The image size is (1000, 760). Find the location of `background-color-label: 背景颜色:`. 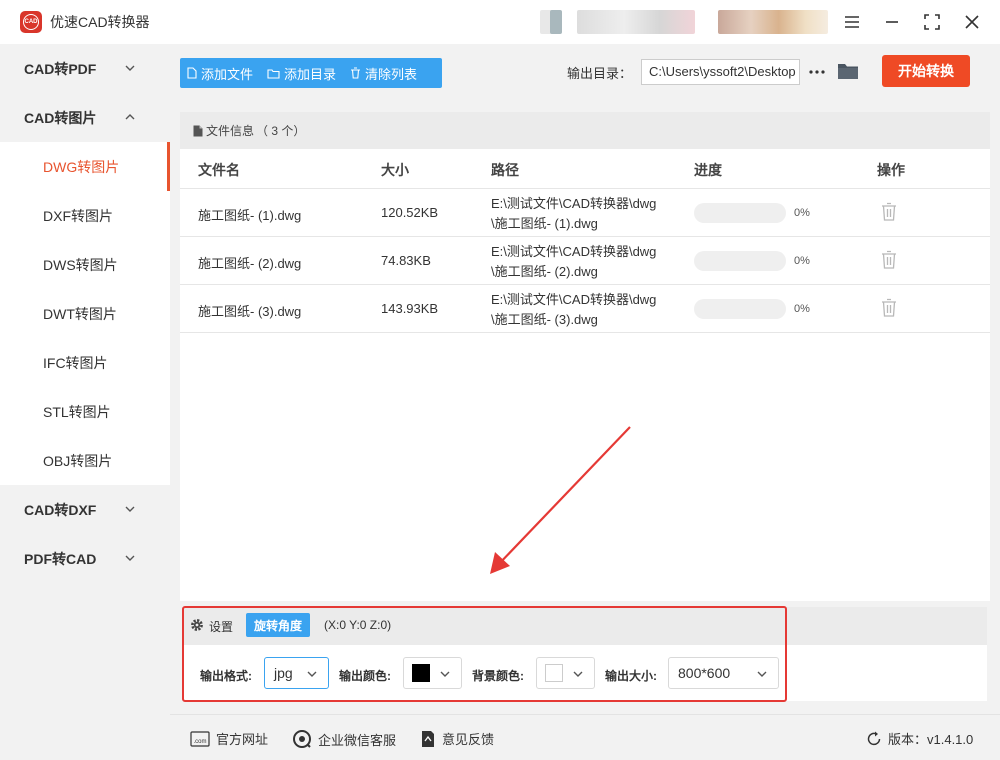

background-color-label: 背景颜色: is located at coordinates (498, 676).